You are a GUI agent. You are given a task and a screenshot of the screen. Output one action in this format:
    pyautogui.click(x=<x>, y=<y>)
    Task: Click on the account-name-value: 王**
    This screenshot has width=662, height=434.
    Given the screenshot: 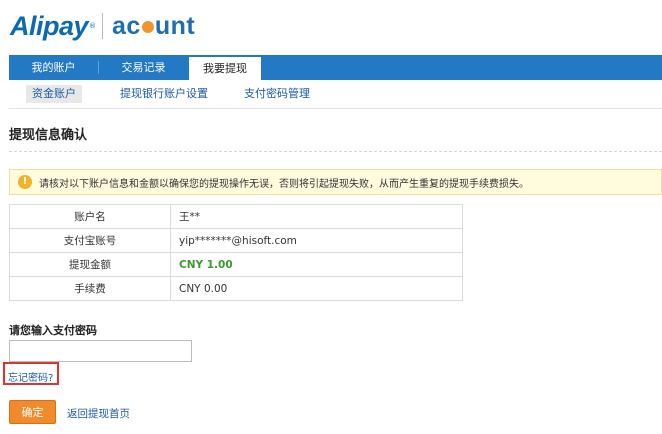 What is the action you would take?
    pyautogui.click(x=316, y=216)
    